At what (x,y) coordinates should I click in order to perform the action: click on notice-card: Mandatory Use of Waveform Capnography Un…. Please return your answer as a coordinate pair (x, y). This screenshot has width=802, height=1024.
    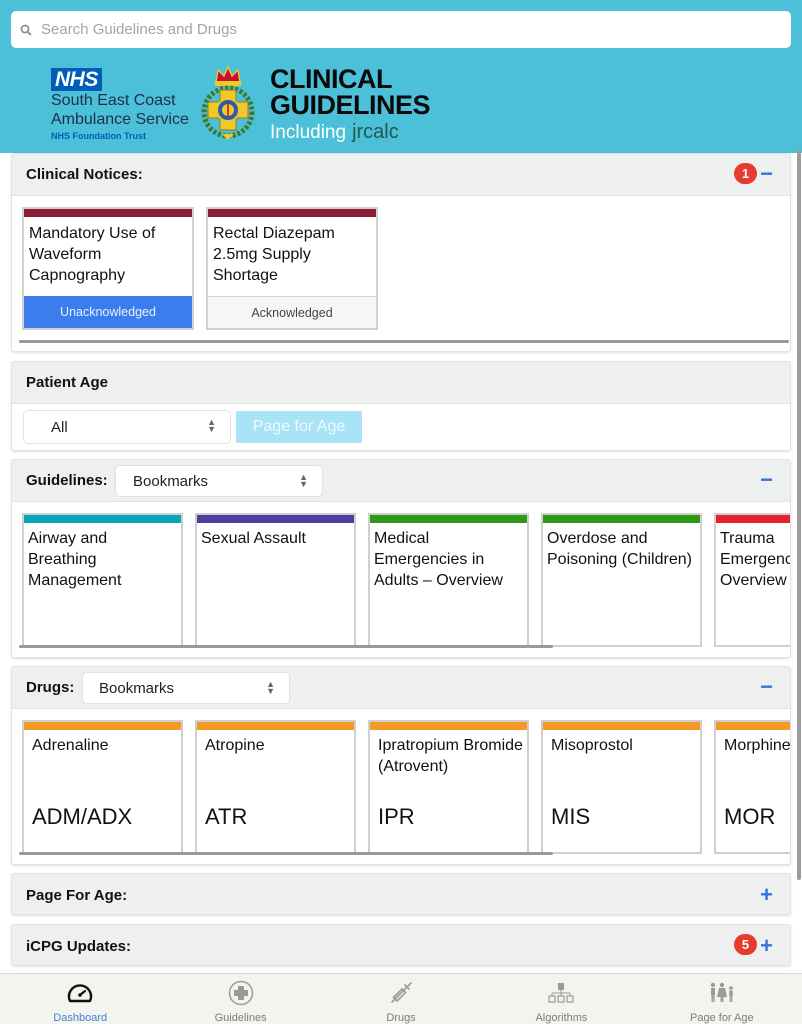
    Looking at the image, I should click on (108, 268).